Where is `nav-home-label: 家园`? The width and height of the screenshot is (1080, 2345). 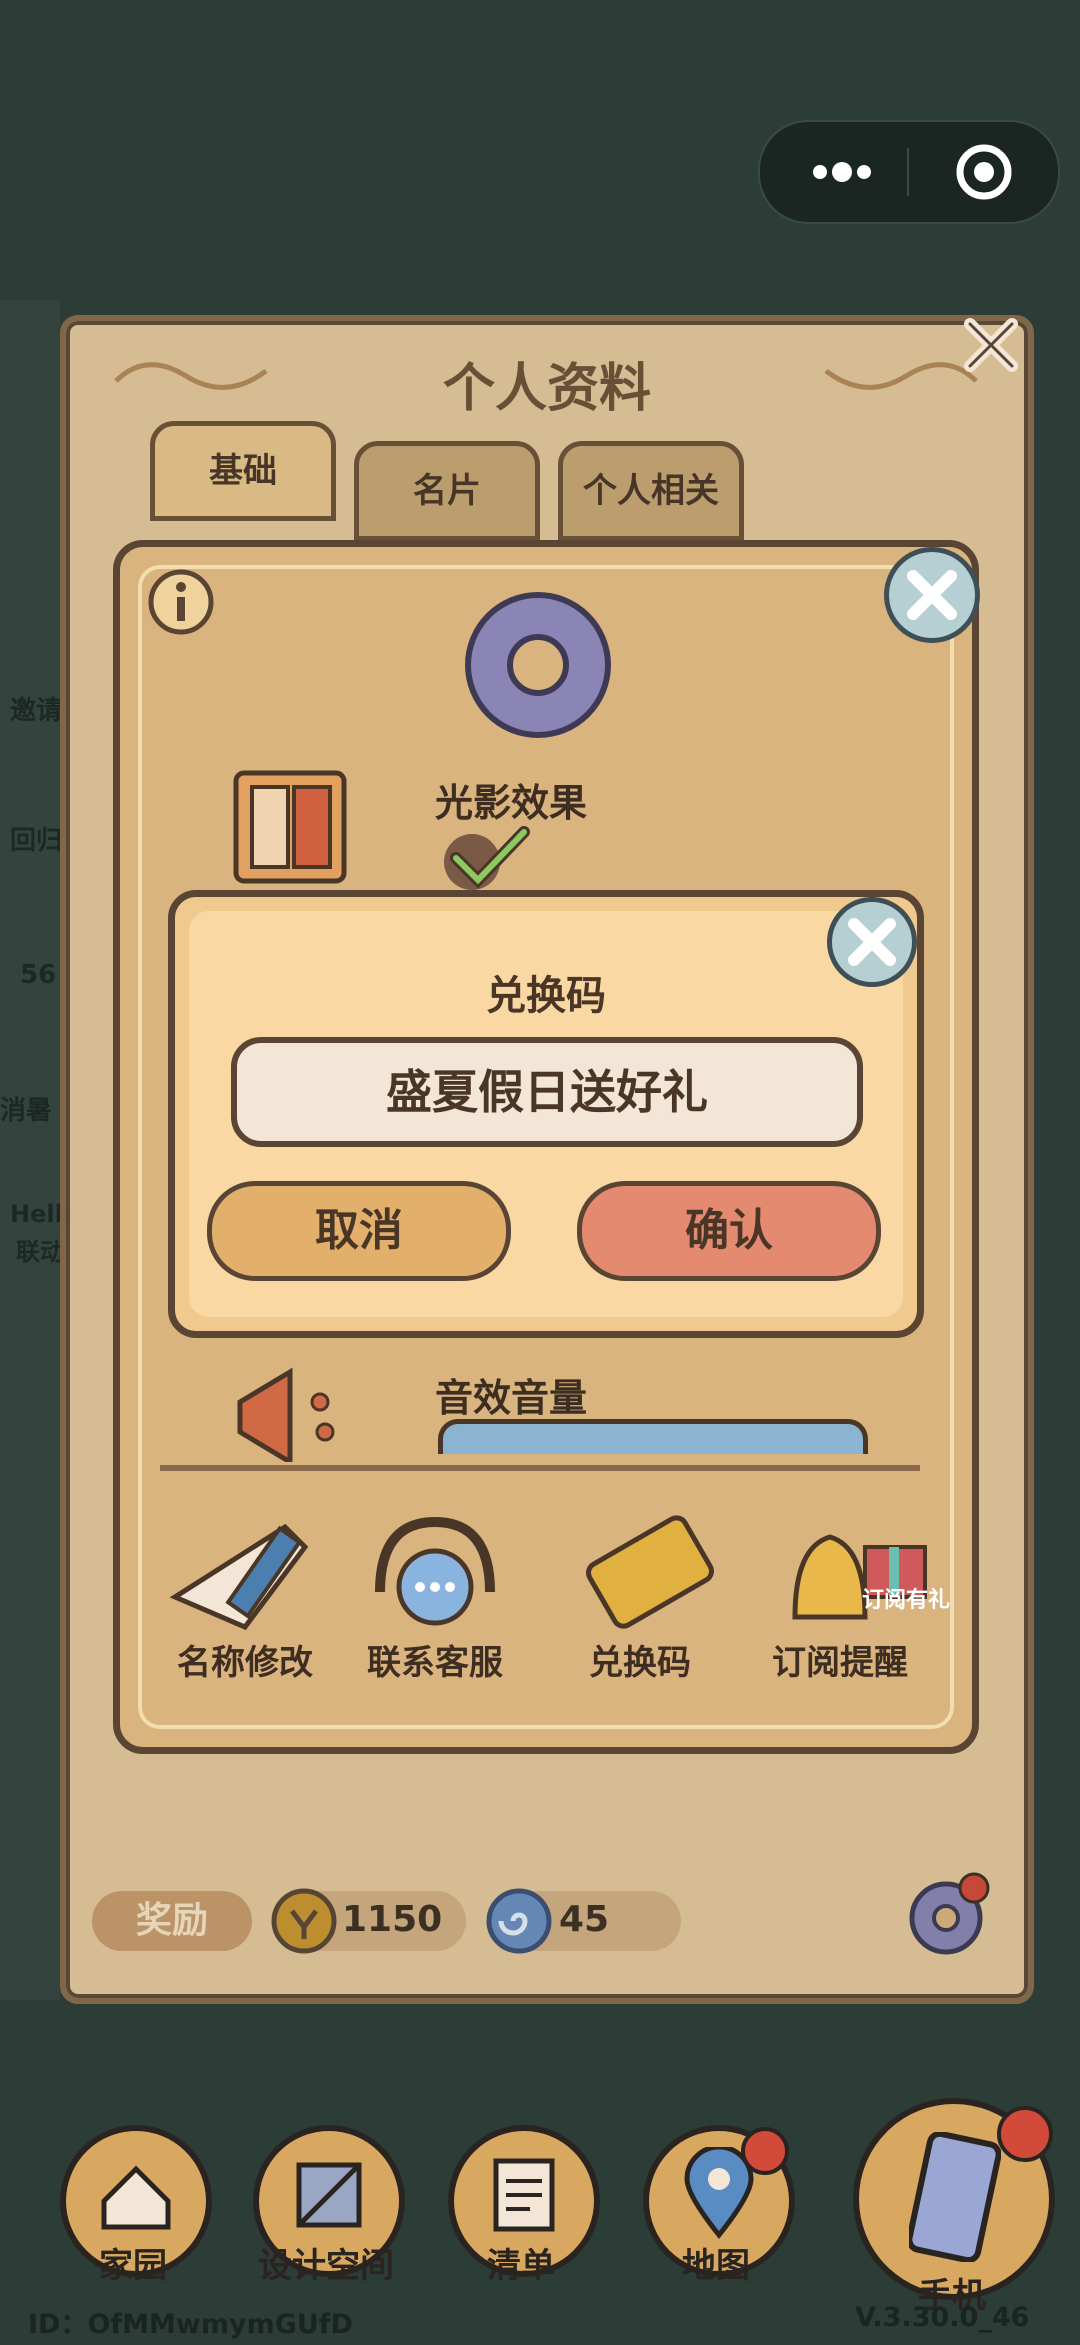 nav-home-label: 家园 is located at coordinates (133, 2266).